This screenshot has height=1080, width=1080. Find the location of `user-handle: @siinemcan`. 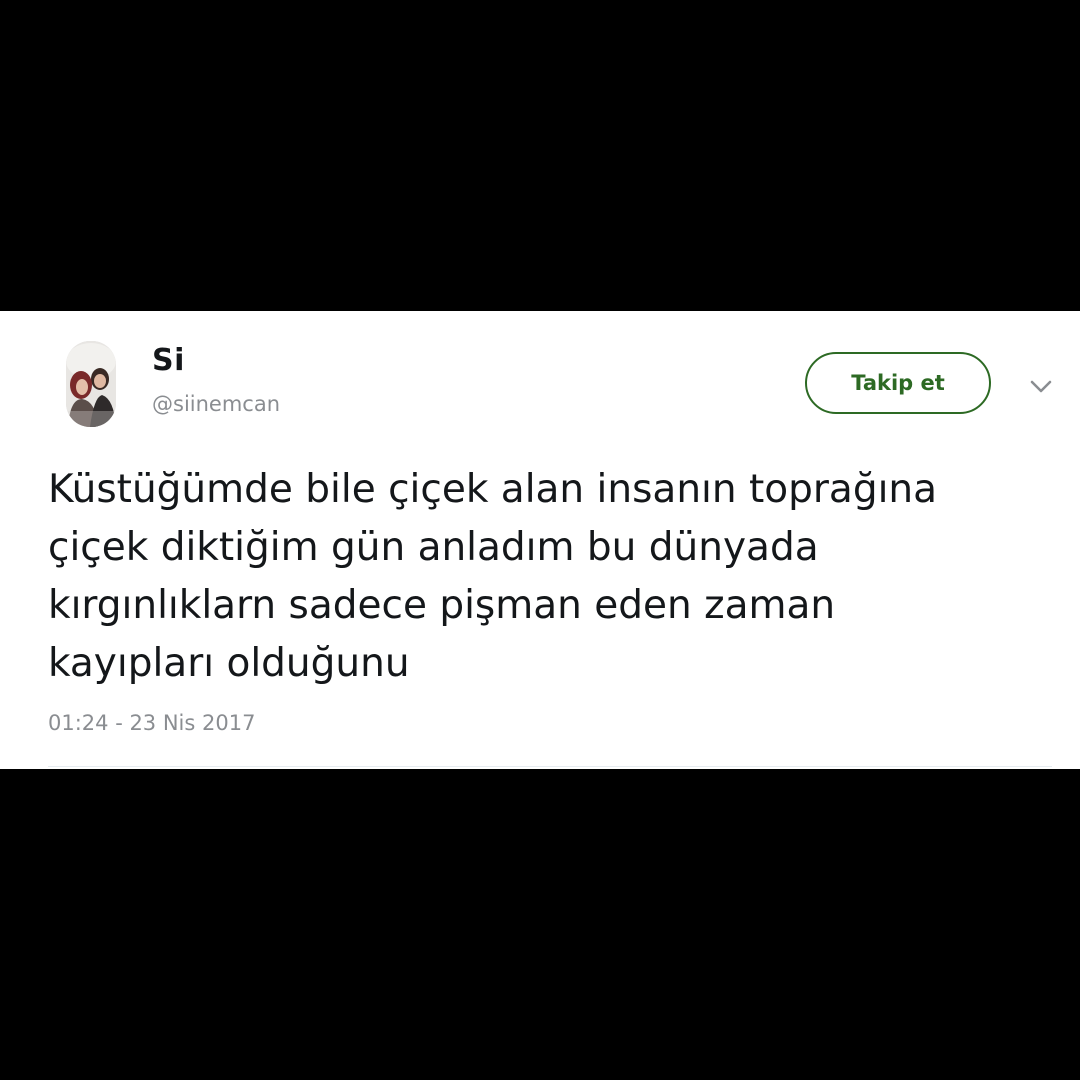

user-handle: @siinemcan is located at coordinates (216, 404).